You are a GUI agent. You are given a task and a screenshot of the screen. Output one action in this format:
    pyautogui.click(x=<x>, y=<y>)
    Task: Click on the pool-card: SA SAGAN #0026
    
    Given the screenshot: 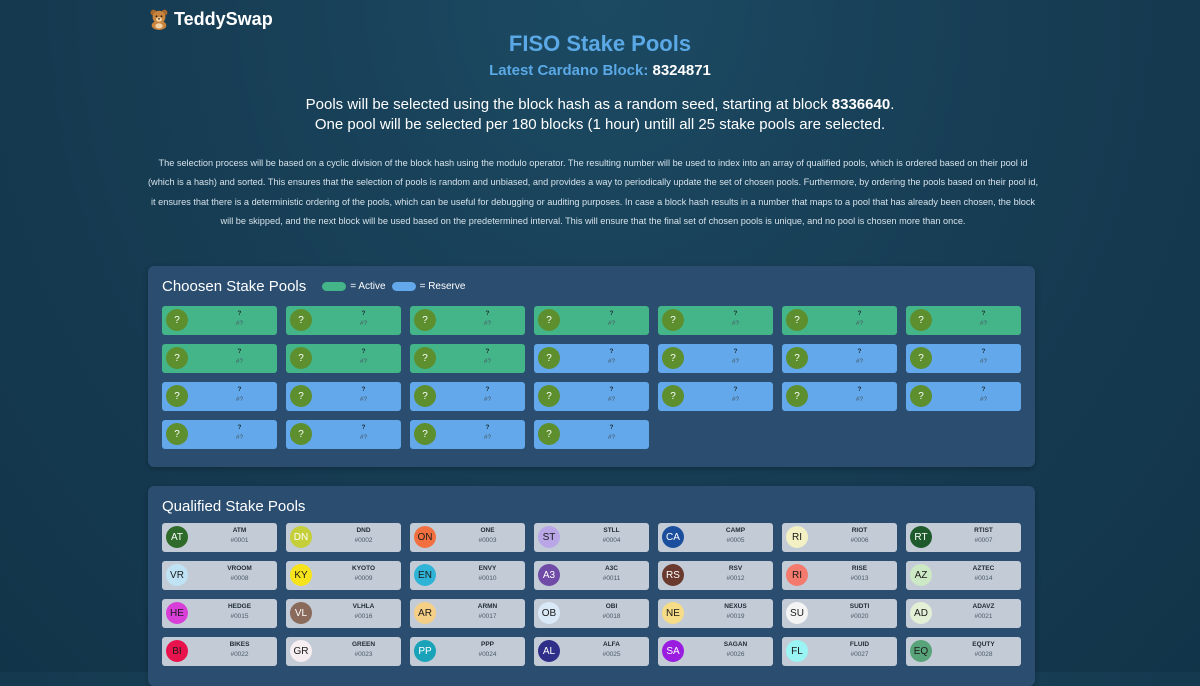 What is the action you would take?
    pyautogui.click(x=715, y=651)
    